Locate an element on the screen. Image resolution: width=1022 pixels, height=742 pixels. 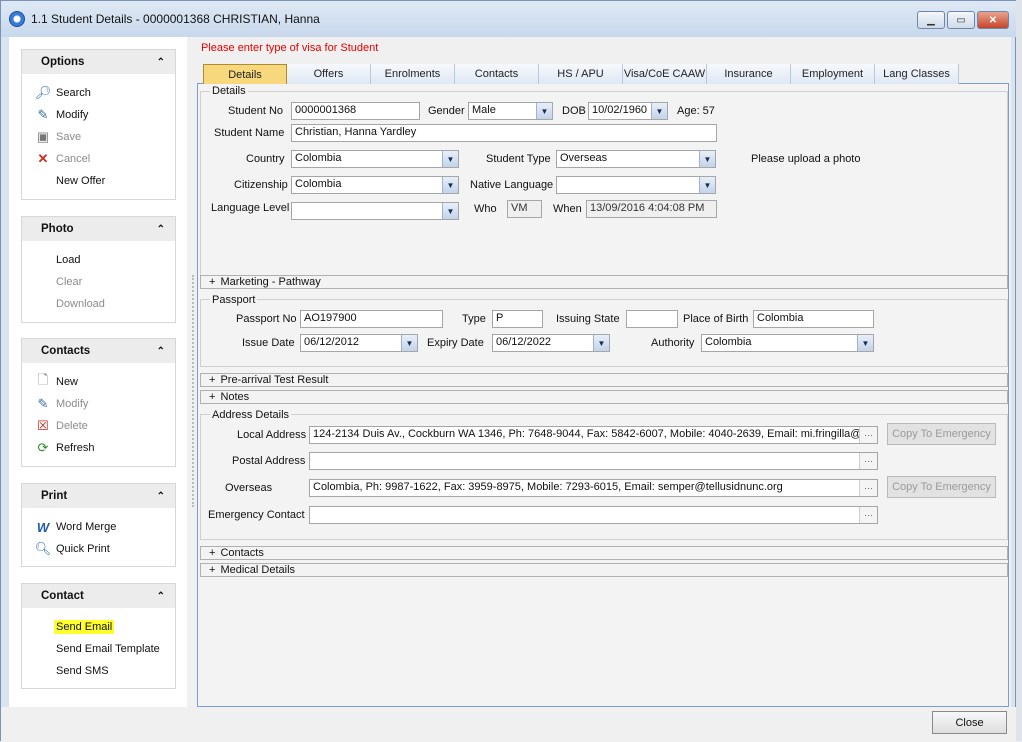
marketing-pathway-section: + Marketing - Pathway is located at coordinates (604, 282).